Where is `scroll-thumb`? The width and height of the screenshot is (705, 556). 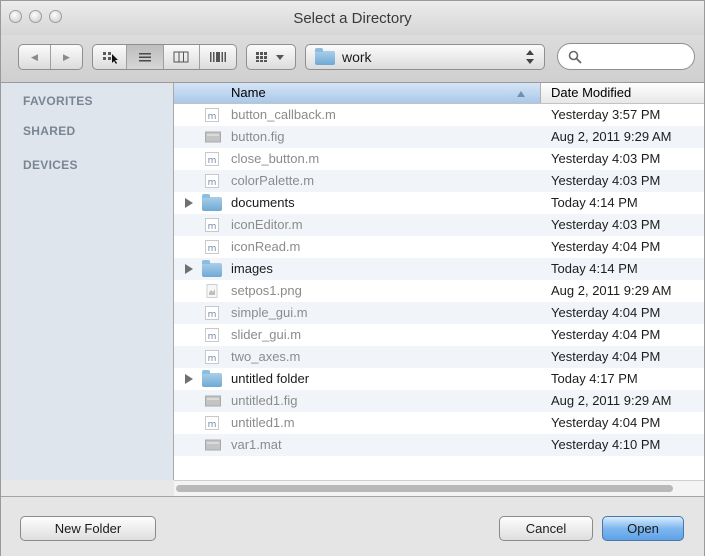 scroll-thumb is located at coordinates (424, 488).